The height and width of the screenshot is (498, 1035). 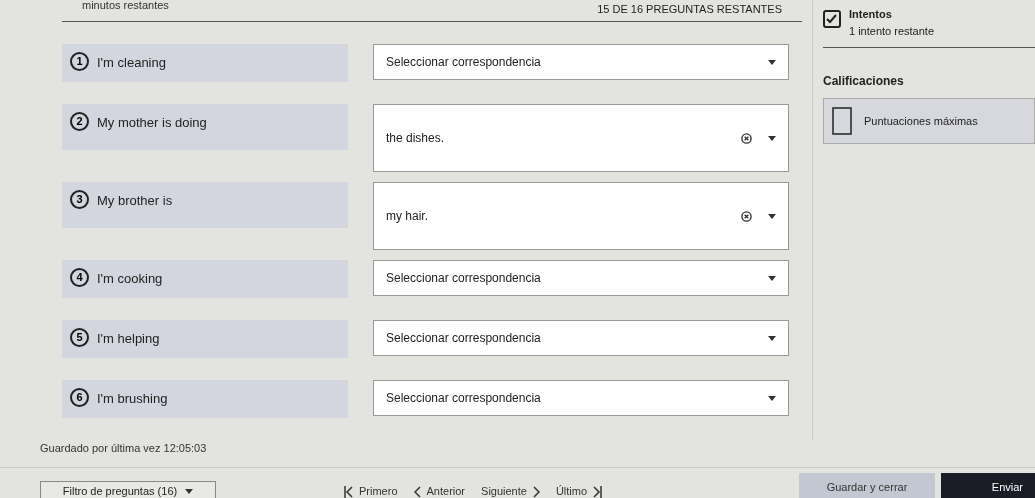 I want to click on save-close-button: Guardar y cerrar, so click(x=867, y=485).